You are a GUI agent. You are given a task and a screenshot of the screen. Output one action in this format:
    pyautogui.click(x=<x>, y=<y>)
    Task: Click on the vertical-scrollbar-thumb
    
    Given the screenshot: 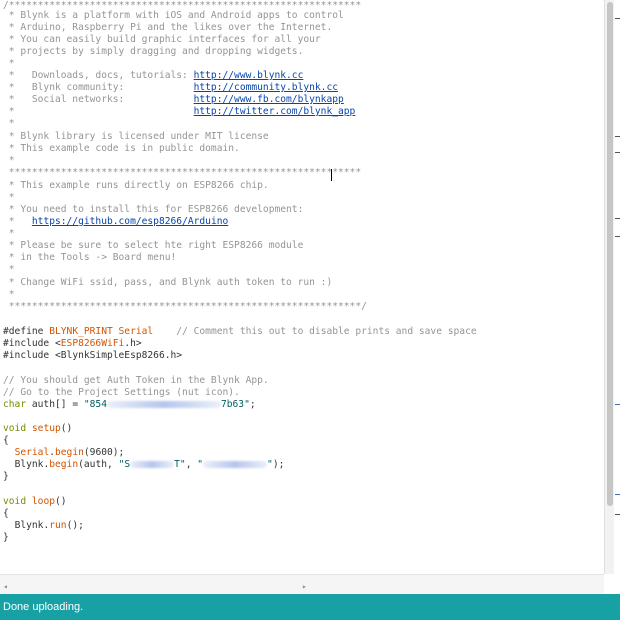 What is the action you would take?
    pyautogui.click(x=610, y=254)
    